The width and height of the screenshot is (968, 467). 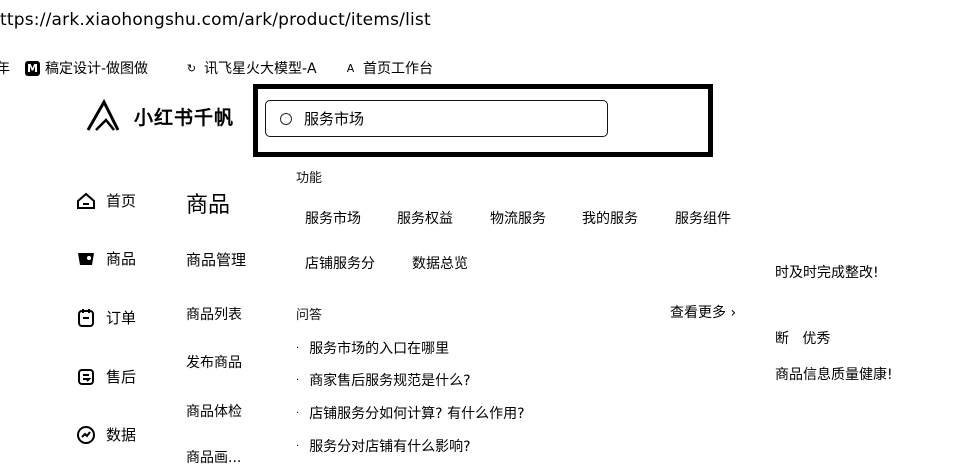 What do you see at coordinates (379, 349) in the screenshot?
I see `qa-text: 服务市场的入口在哪里` at bounding box center [379, 349].